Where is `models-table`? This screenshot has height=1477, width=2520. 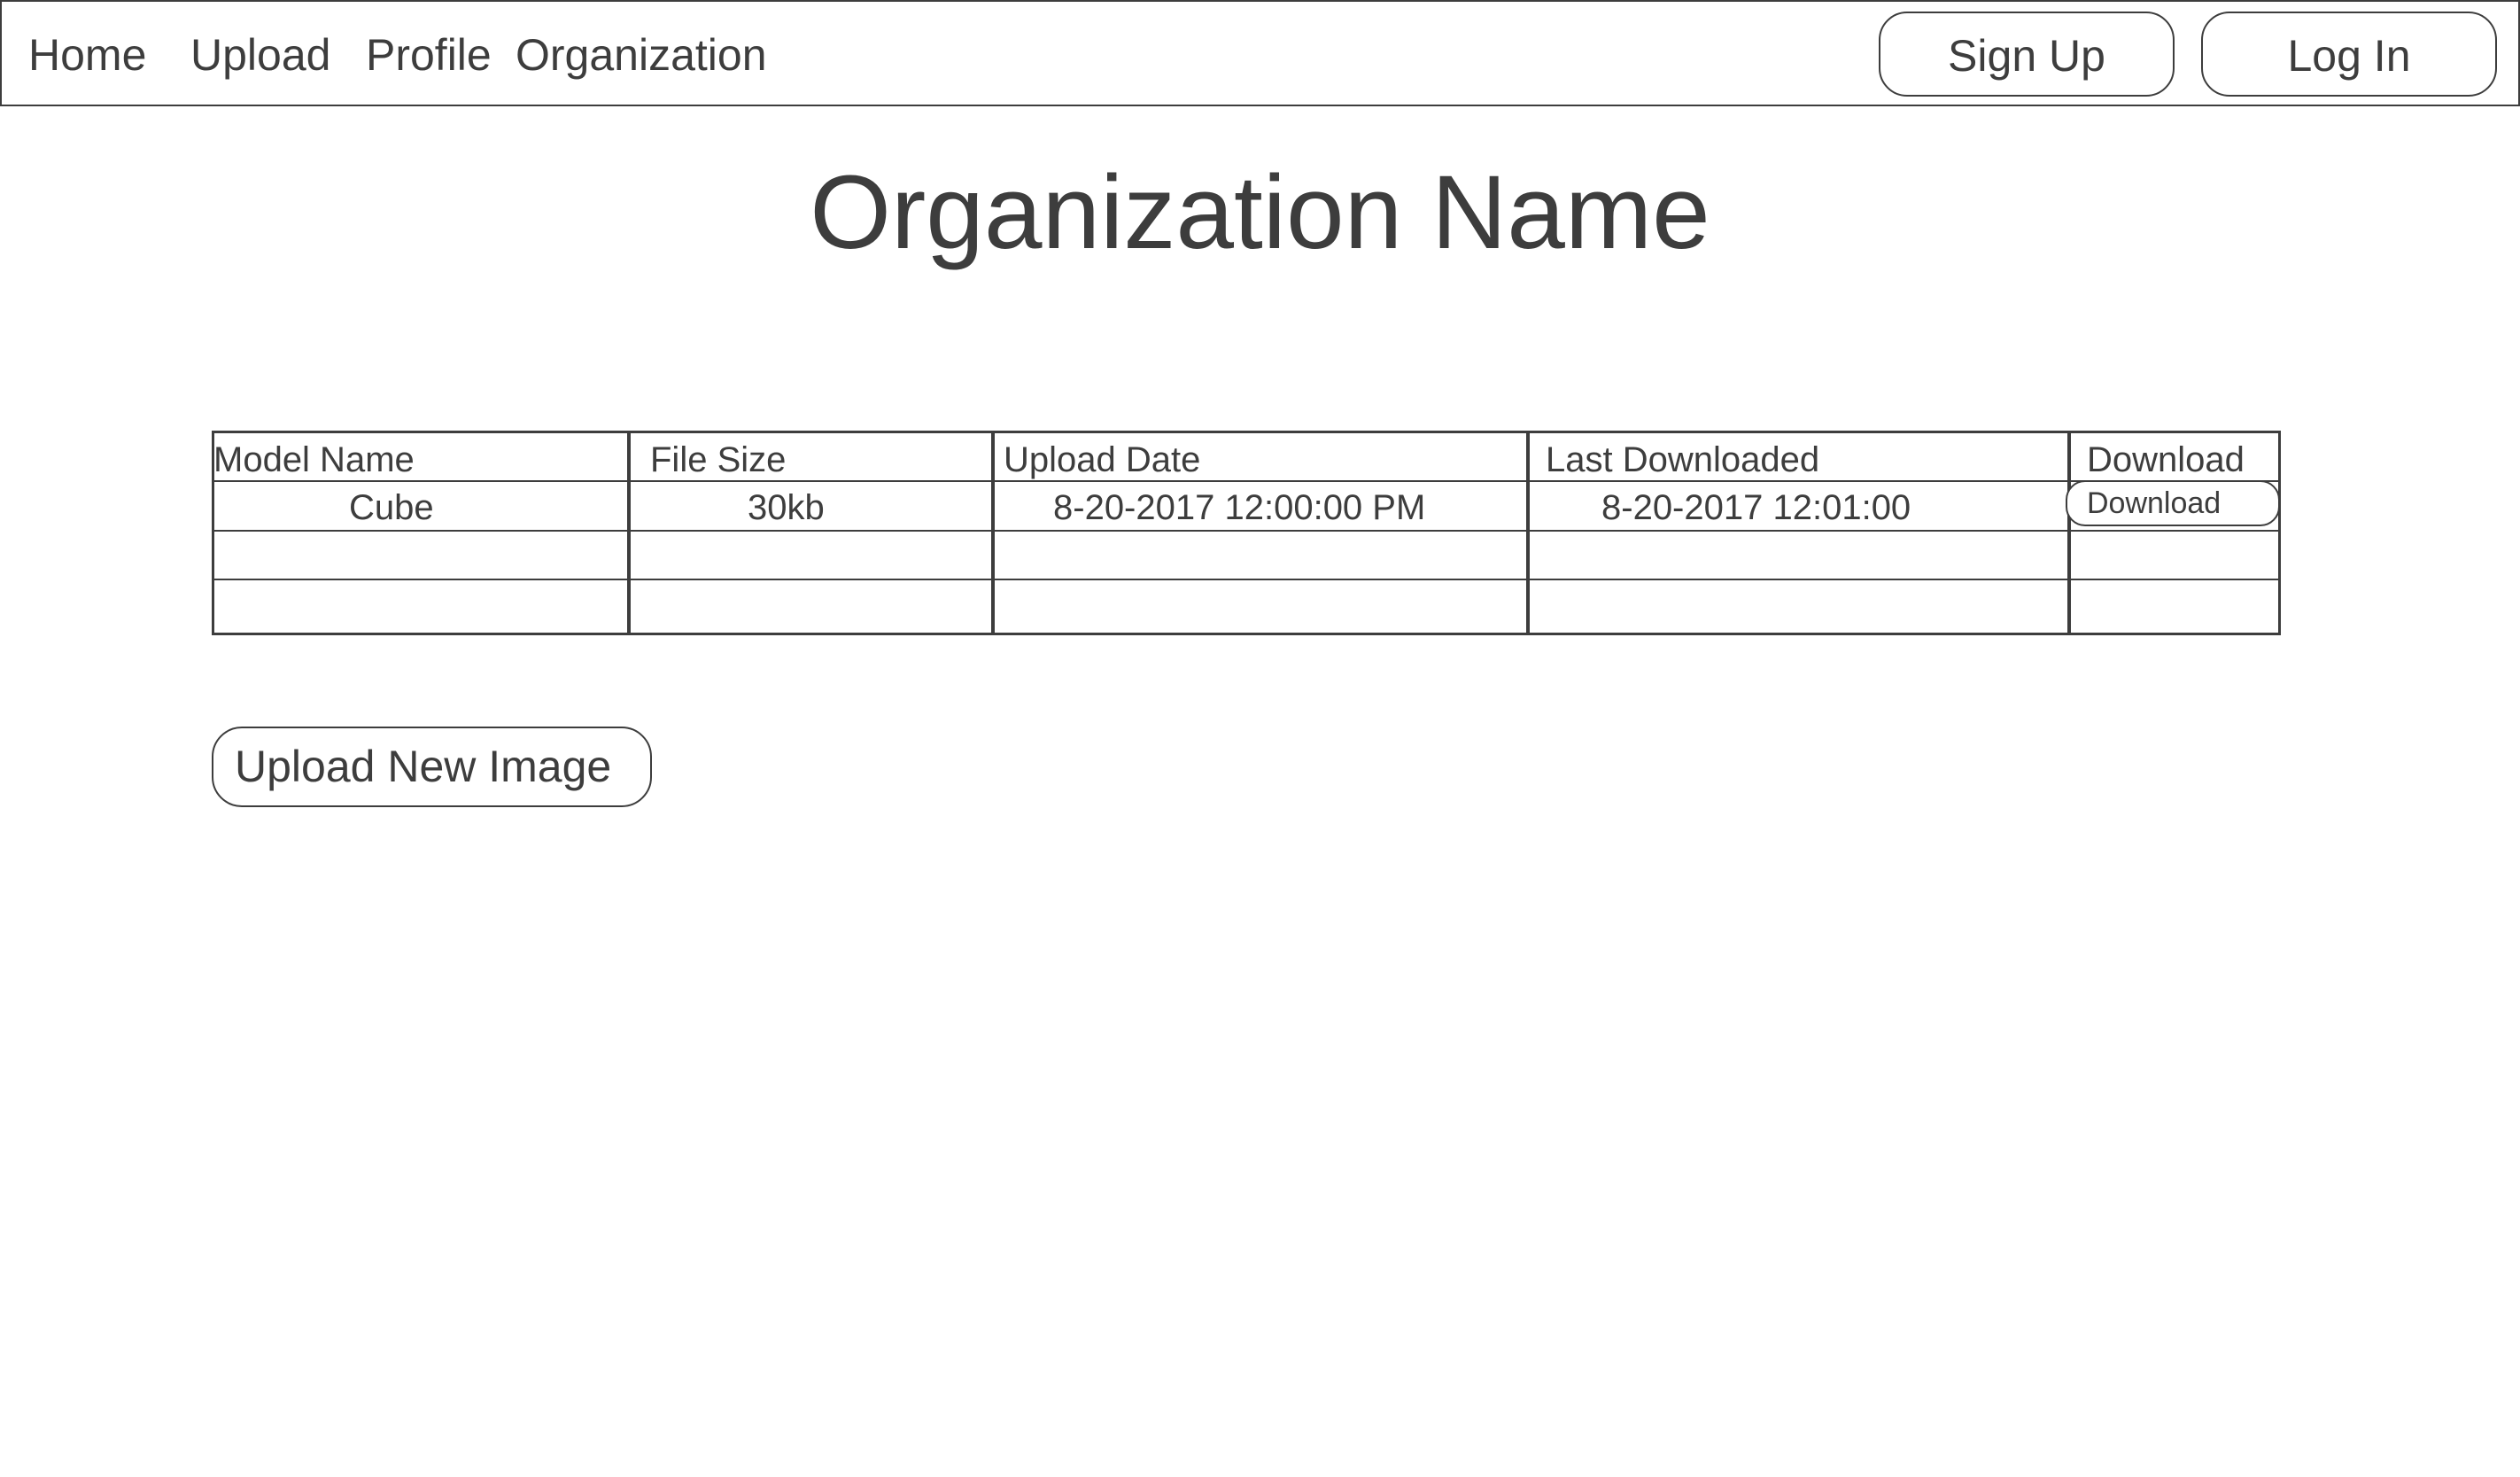
models-table is located at coordinates (1246, 533).